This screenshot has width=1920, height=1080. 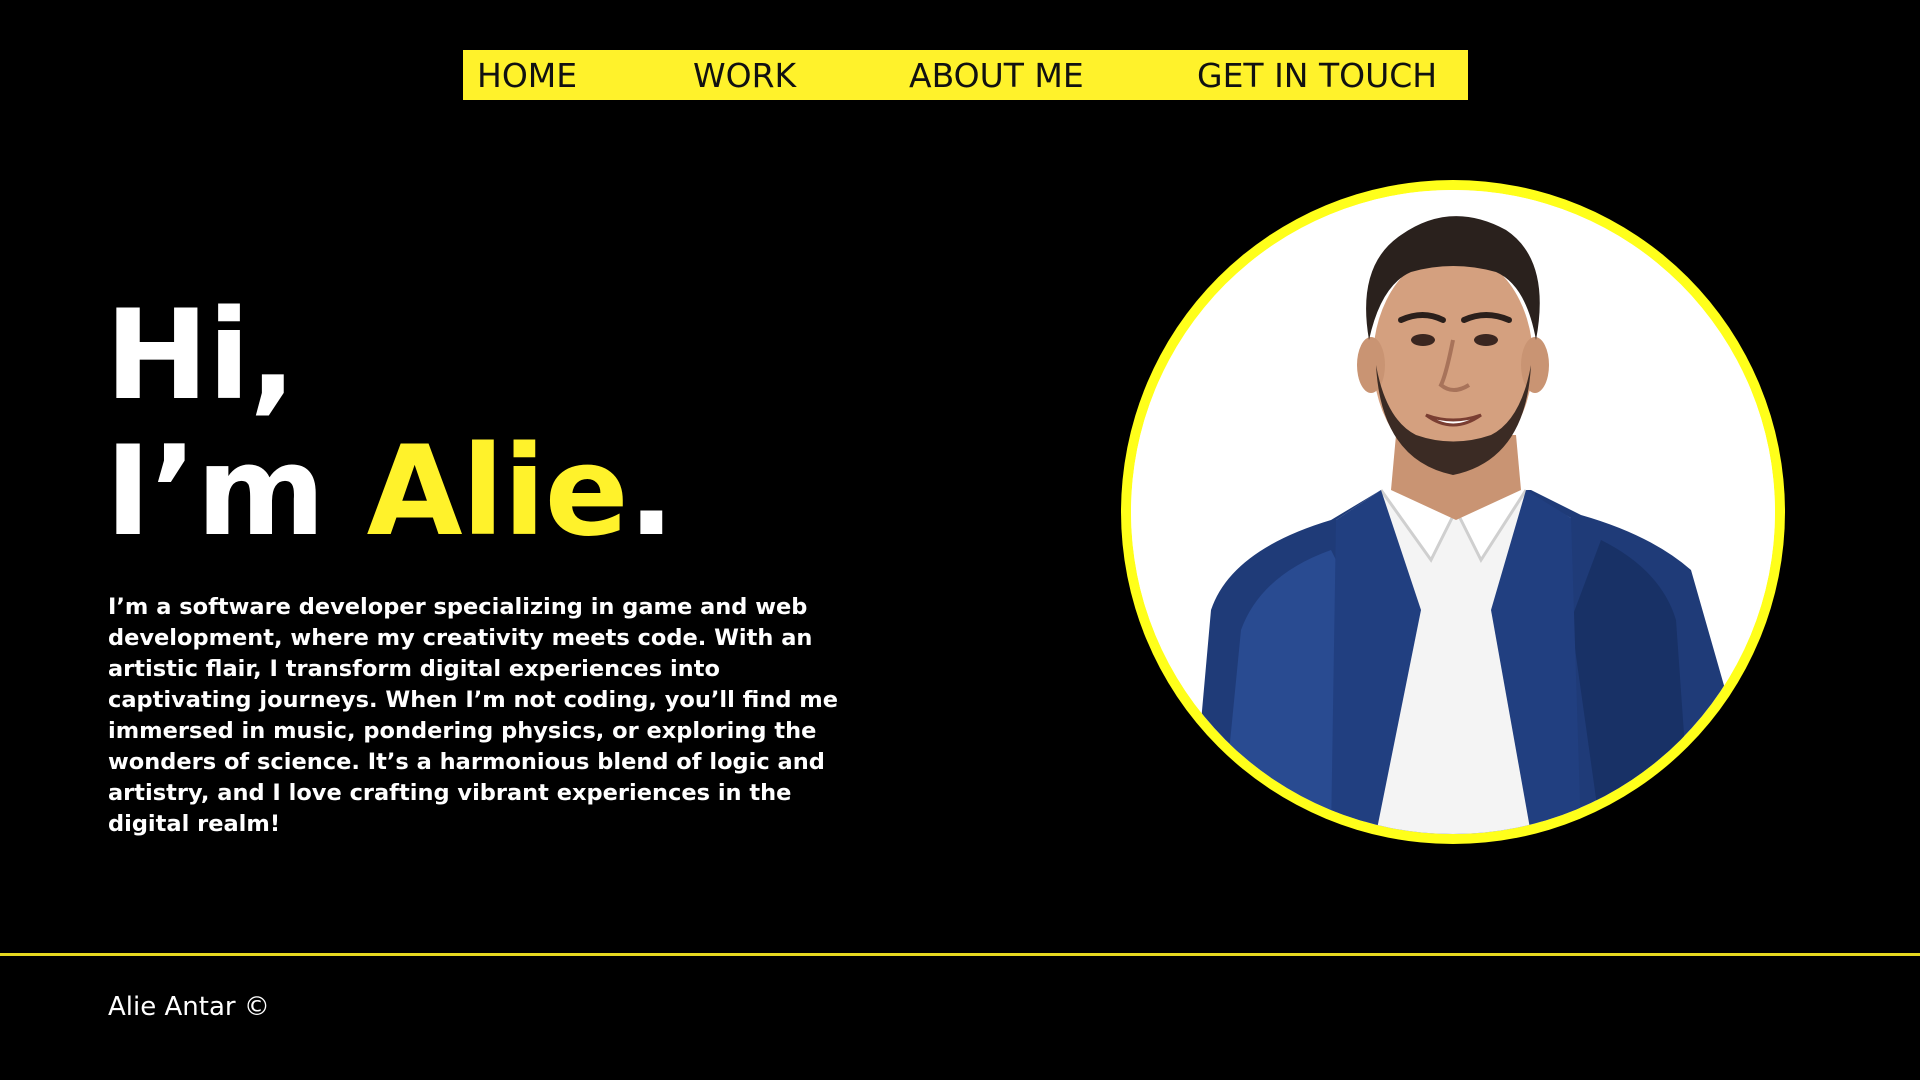 What do you see at coordinates (996, 75) in the screenshot?
I see `nav-about-link: ABOUT ME` at bounding box center [996, 75].